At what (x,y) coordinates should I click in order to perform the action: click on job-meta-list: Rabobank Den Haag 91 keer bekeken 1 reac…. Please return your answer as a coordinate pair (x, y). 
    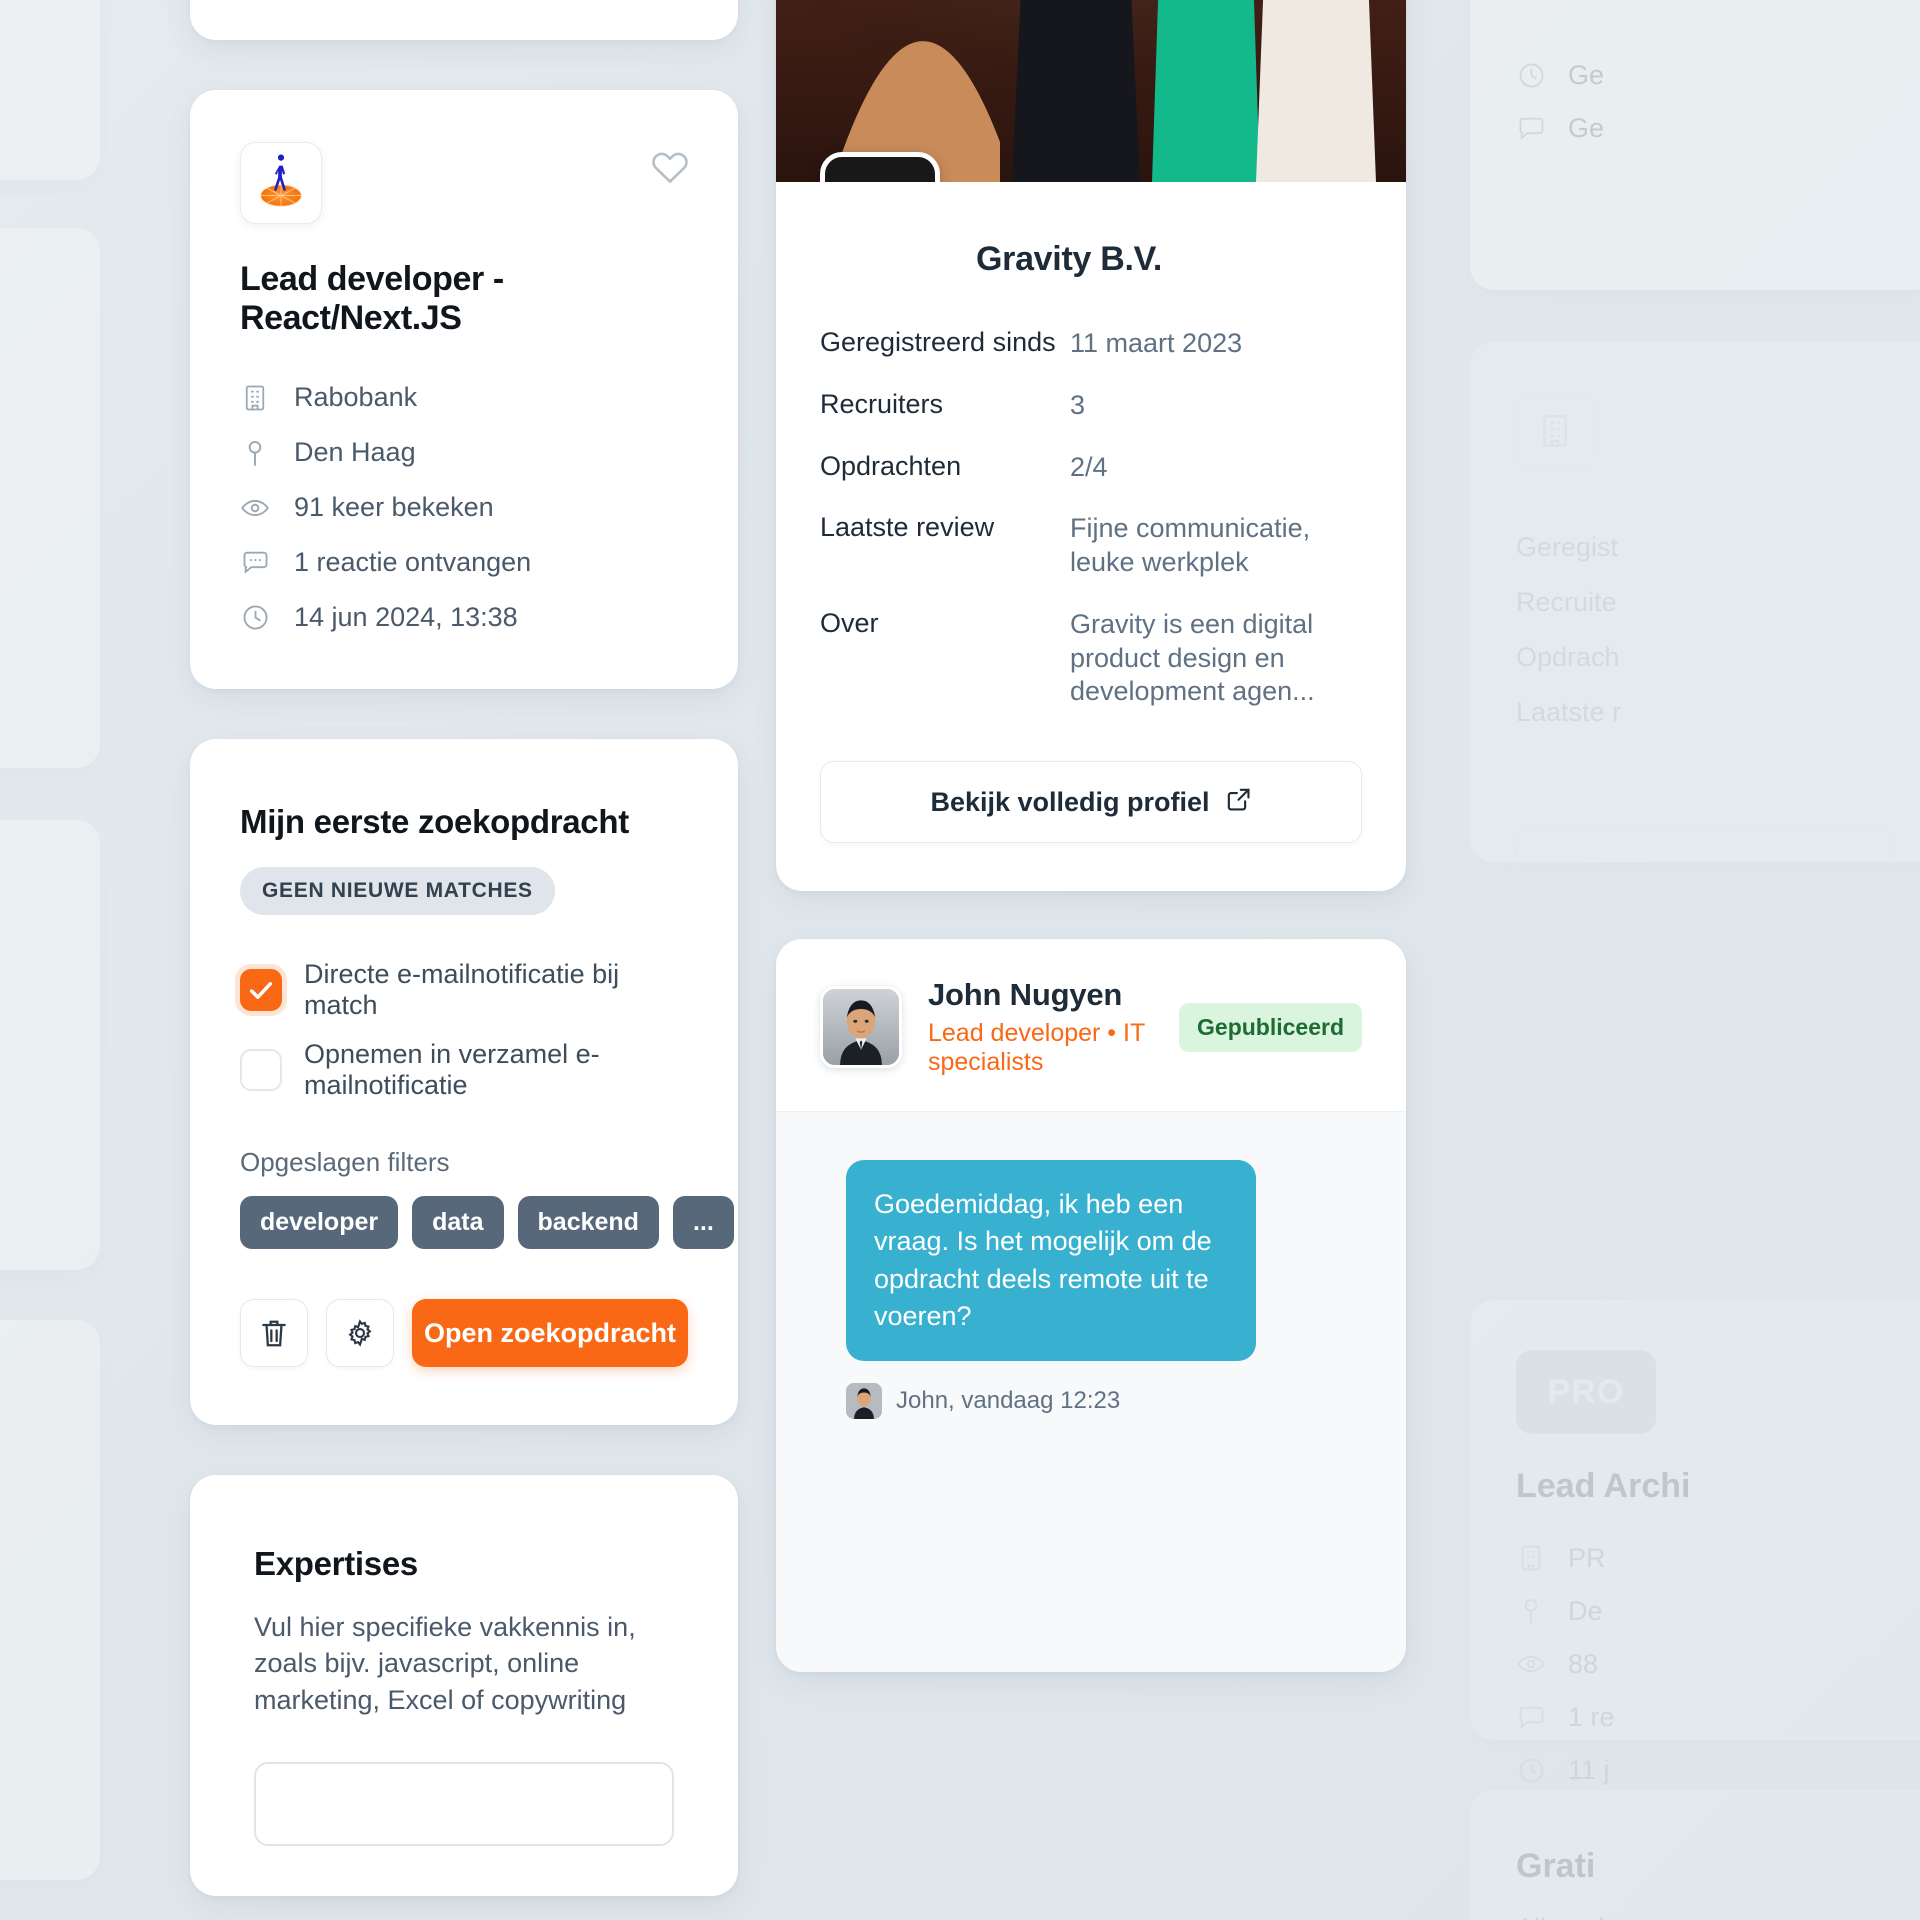
    Looking at the image, I should click on (464, 507).